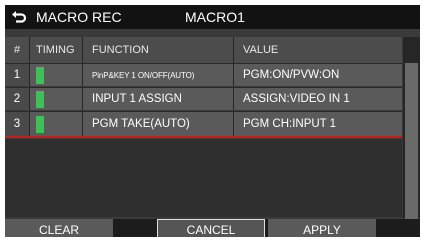  I want to click on header-timing: TIMING, so click(56, 50).